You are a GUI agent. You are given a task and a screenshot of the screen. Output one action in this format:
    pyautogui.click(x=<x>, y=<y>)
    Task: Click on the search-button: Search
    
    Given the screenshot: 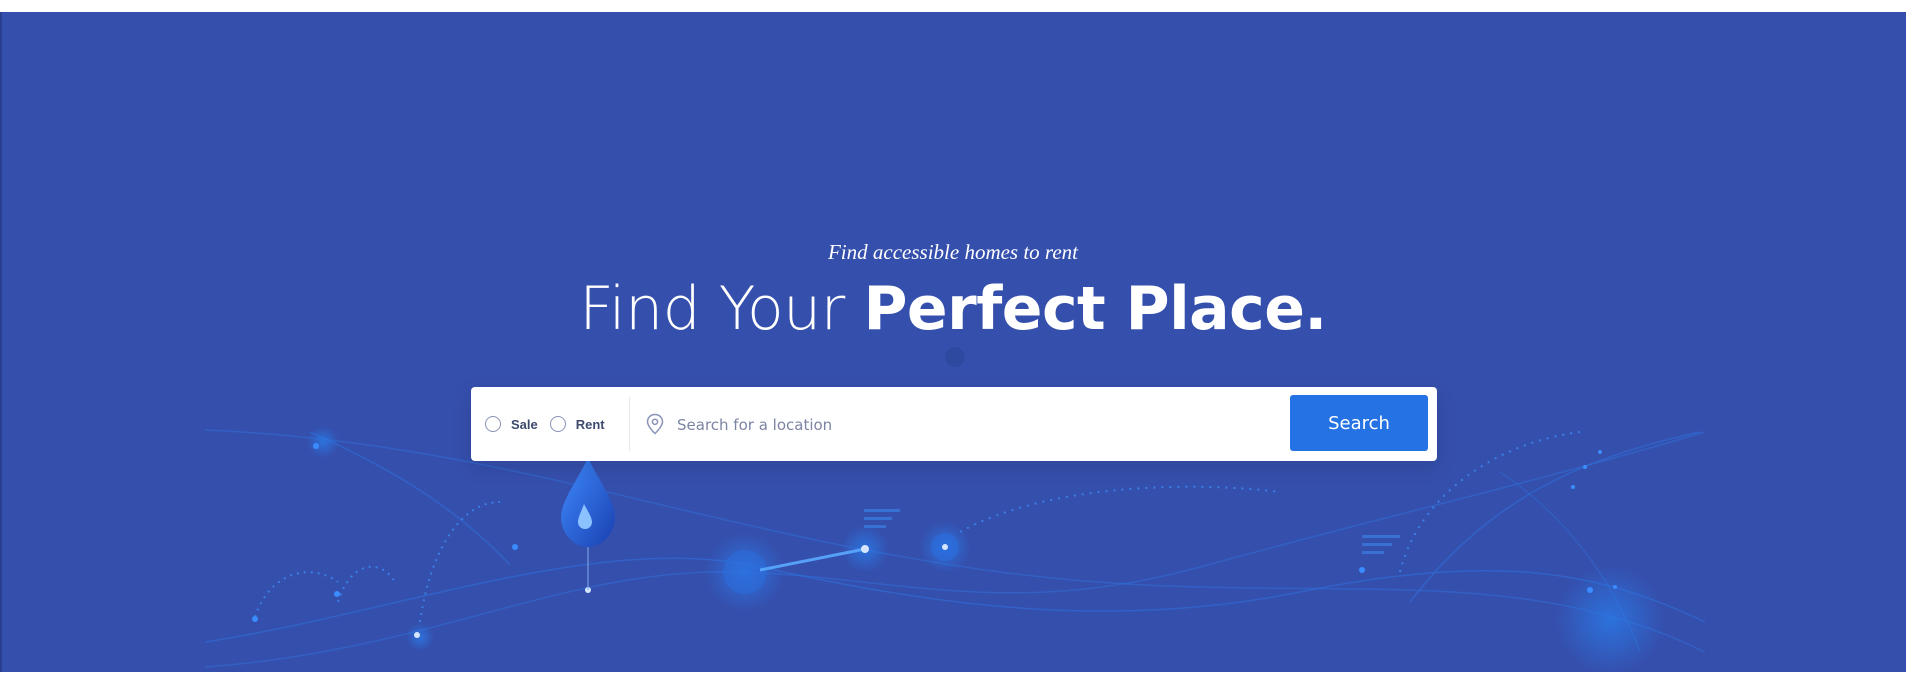 What is the action you would take?
    pyautogui.click(x=1359, y=423)
    